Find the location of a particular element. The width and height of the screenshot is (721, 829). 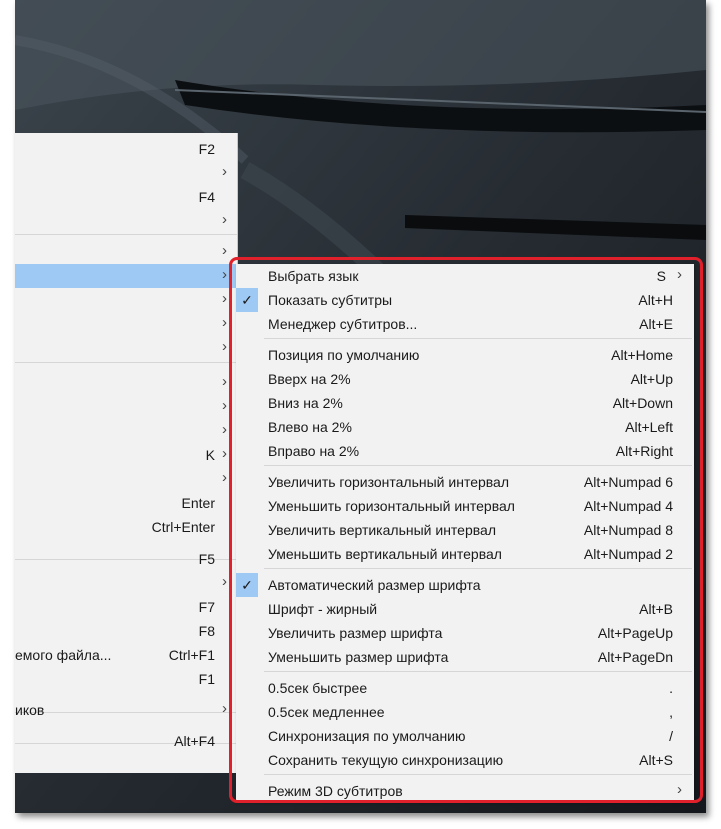

menu-item: F2 is located at coordinates (126, 149).